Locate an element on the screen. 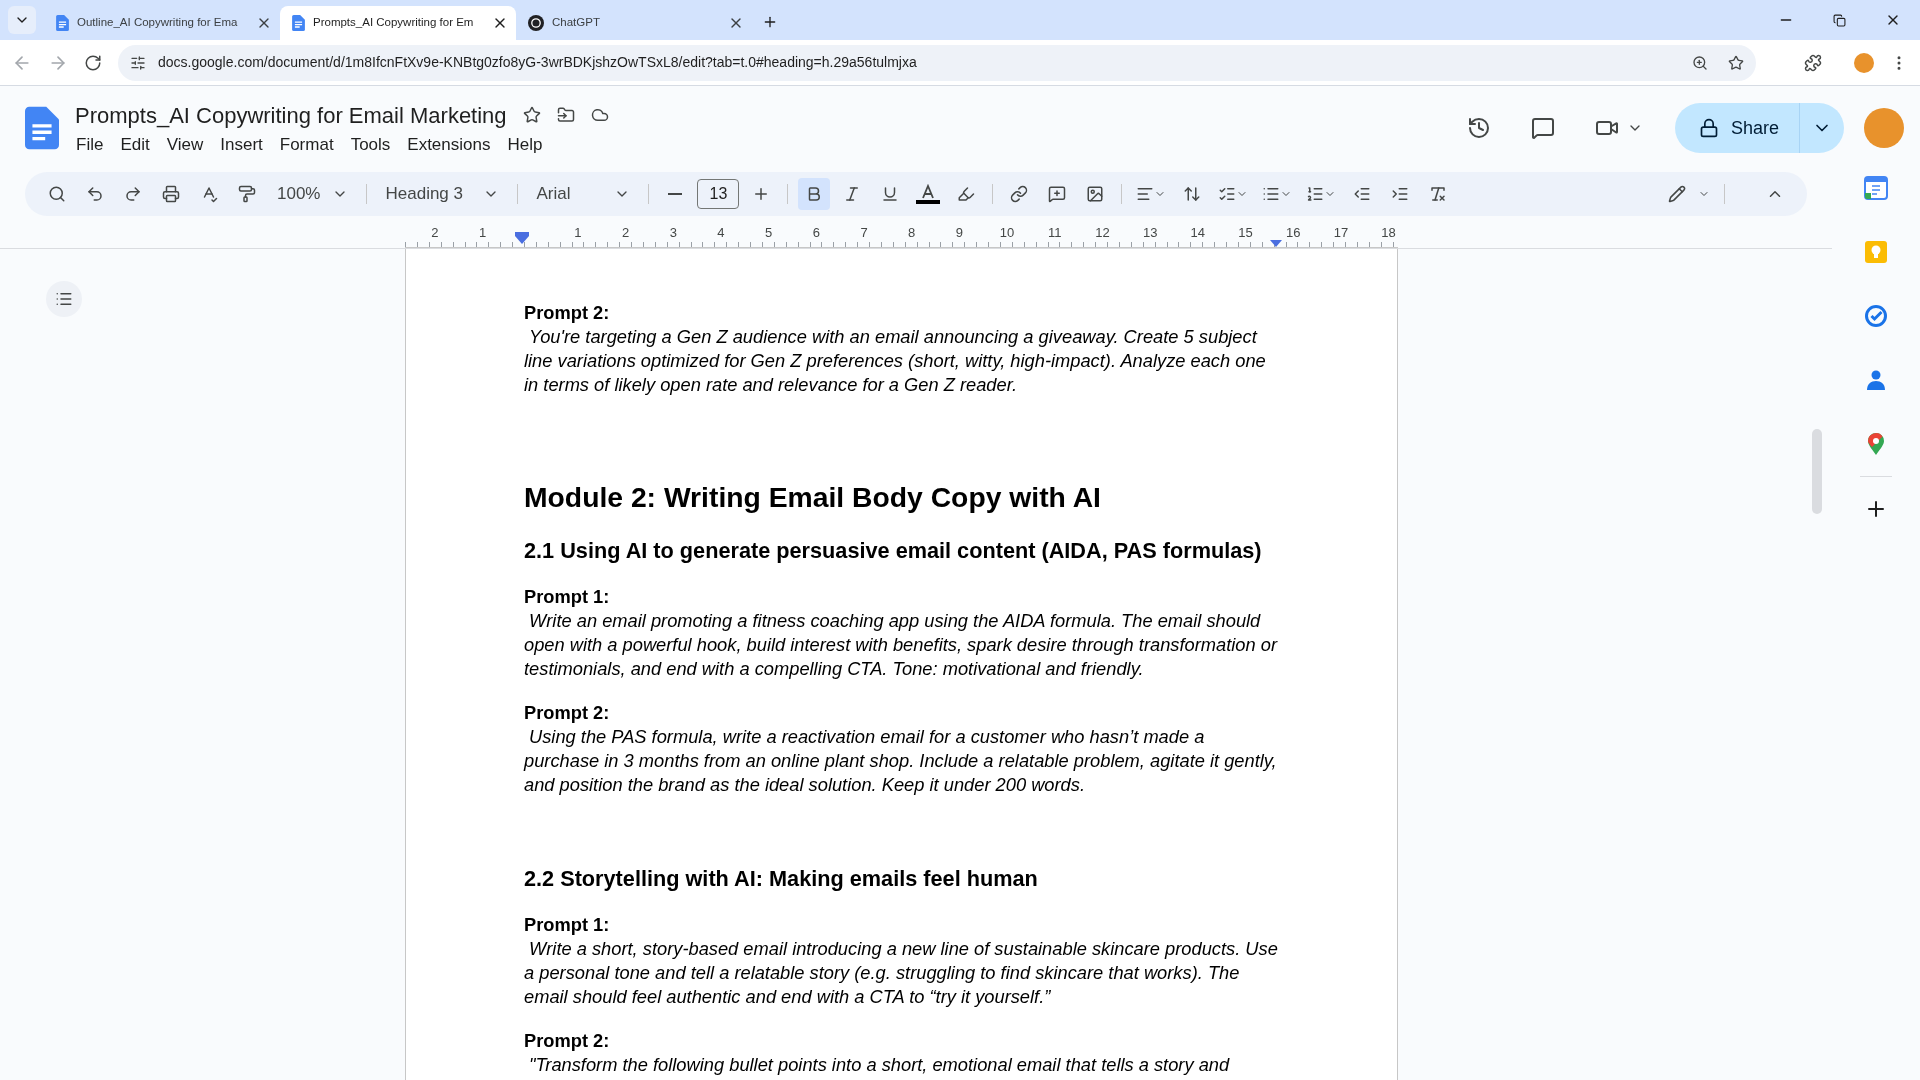 Image resolution: width=1920 pixels, height=1080 pixels. address-bar: docs.google.com/document/d/1m8IfcnFtXv9e-KNBtg0zfo8yG-3wrBDKjshzOwTSxL8/edit?tab=t.0#heading=h.29a56tulmjxa is located at coordinates (937, 62).